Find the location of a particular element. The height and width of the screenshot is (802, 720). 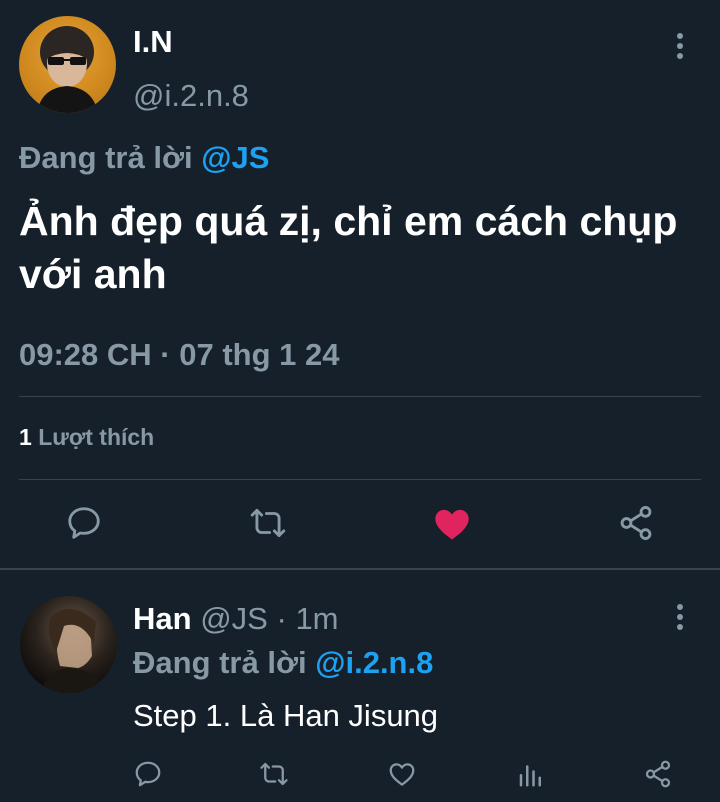

author-avatar is located at coordinates (67, 64).